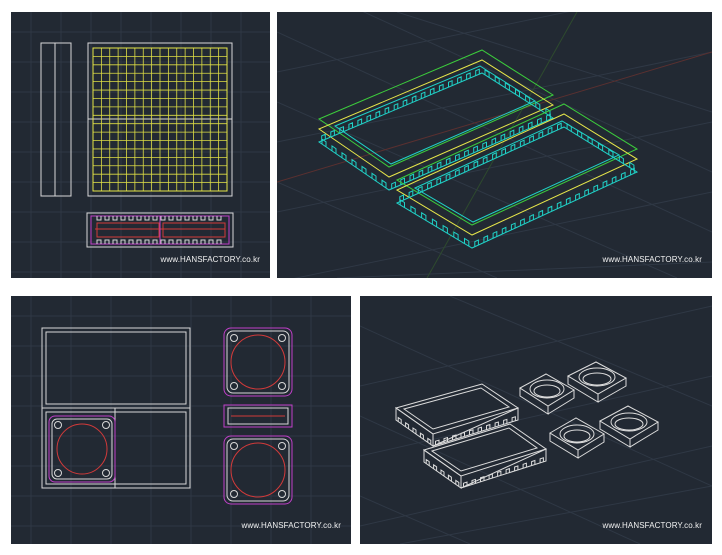 This screenshot has width=722, height=555. Describe the element at coordinates (116, 408) in the screenshot. I see `trays-plan` at that location.